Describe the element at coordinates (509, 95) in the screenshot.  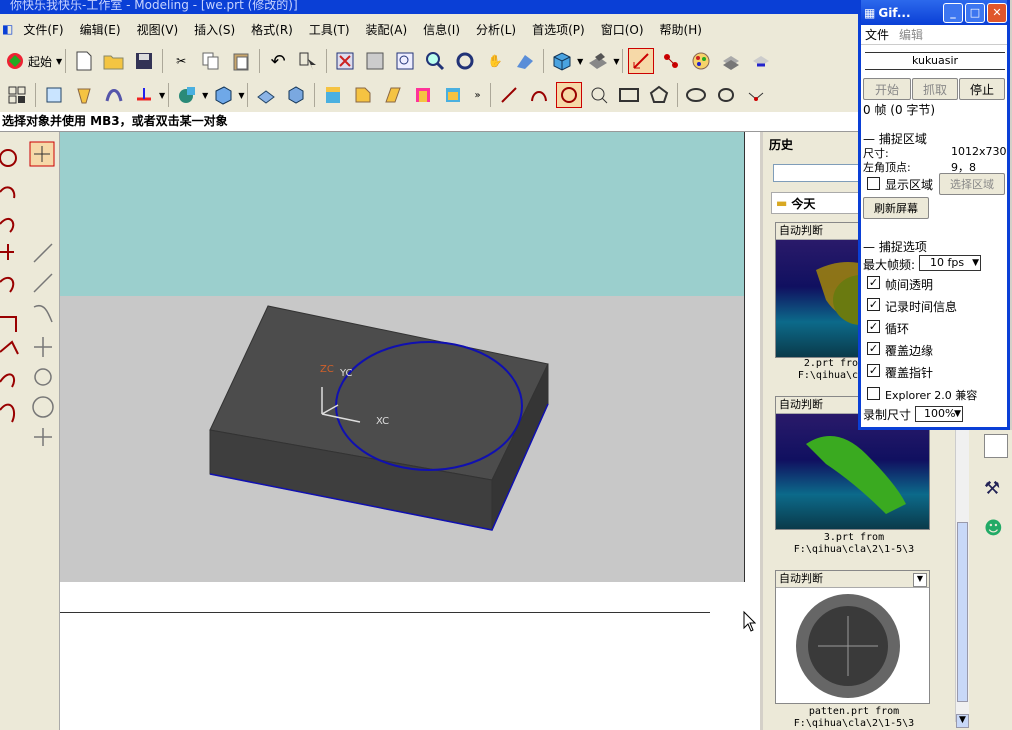
I see `line-icon` at that location.